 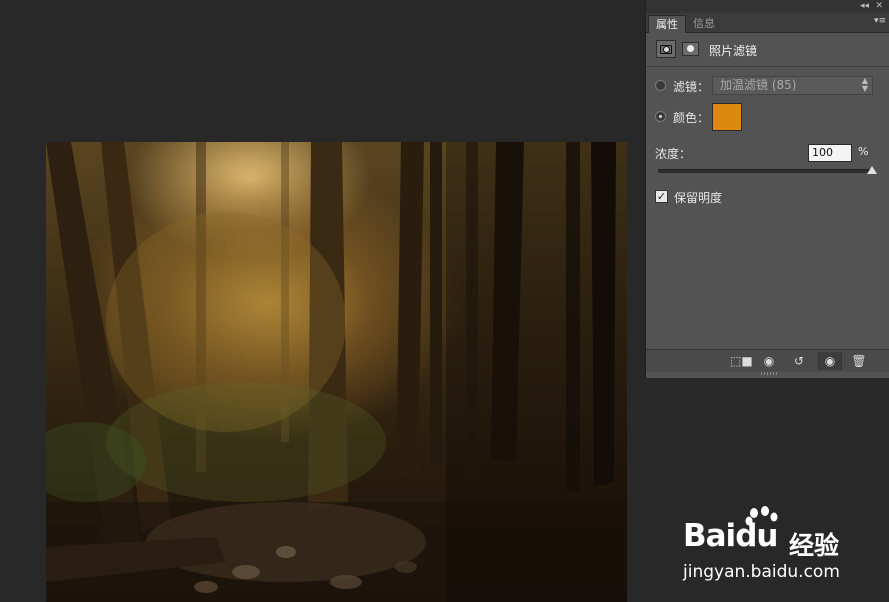 What do you see at coordinates (859, 361) in the screenshot?
I see `trash-icon: 🗑` at bounding box center [859, 361].